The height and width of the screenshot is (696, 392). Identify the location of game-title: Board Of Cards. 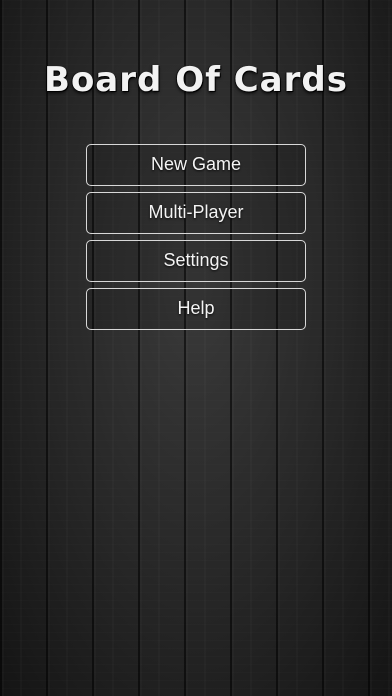
(196, 80).